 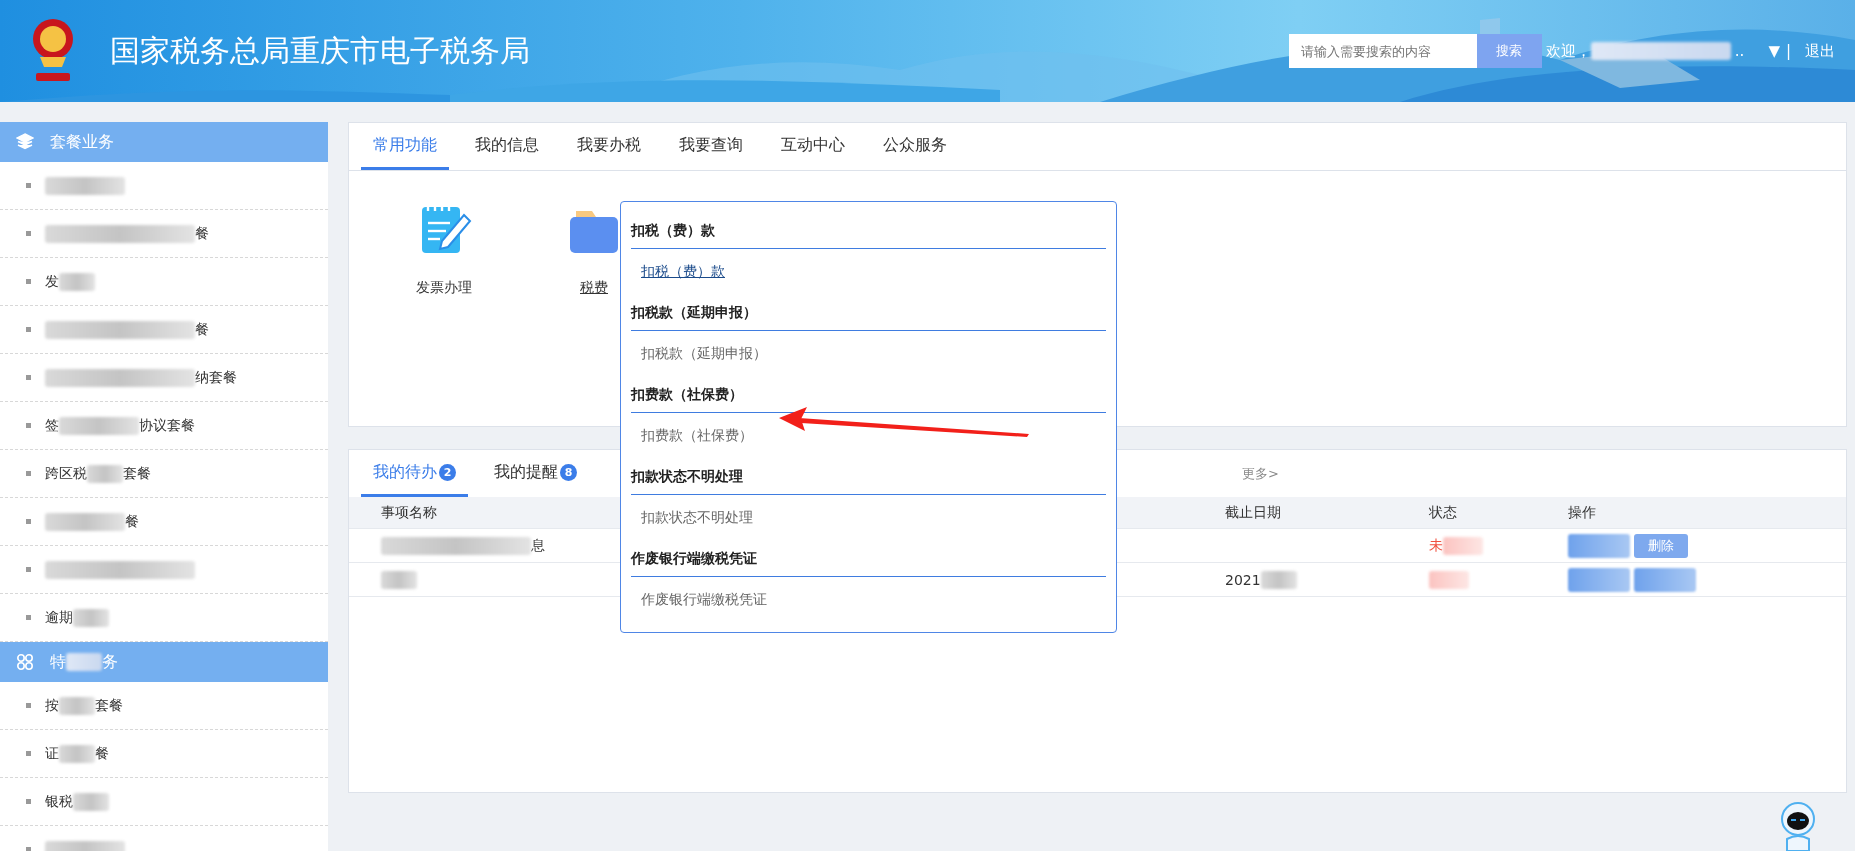 What do you see at coordinates (167, 425) in the screenshot?
I see `item-text: 协议套餐` at bounding box center [167, 425].